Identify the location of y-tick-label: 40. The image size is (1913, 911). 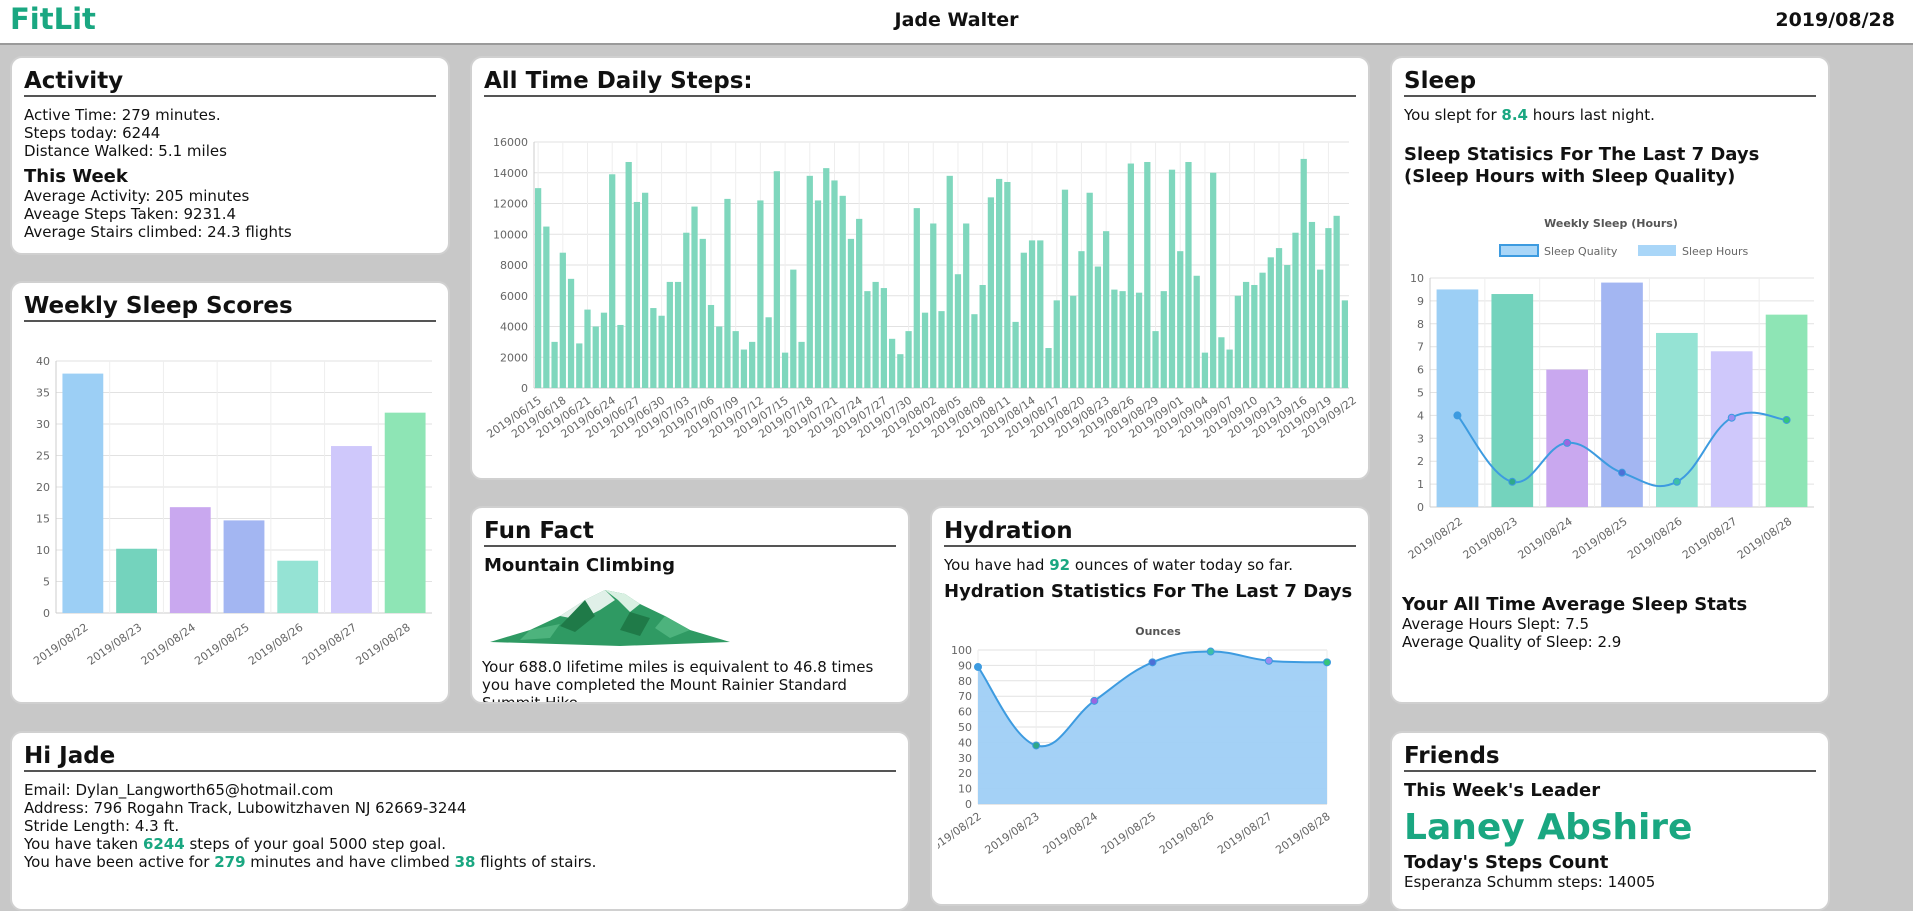
(965, 742).